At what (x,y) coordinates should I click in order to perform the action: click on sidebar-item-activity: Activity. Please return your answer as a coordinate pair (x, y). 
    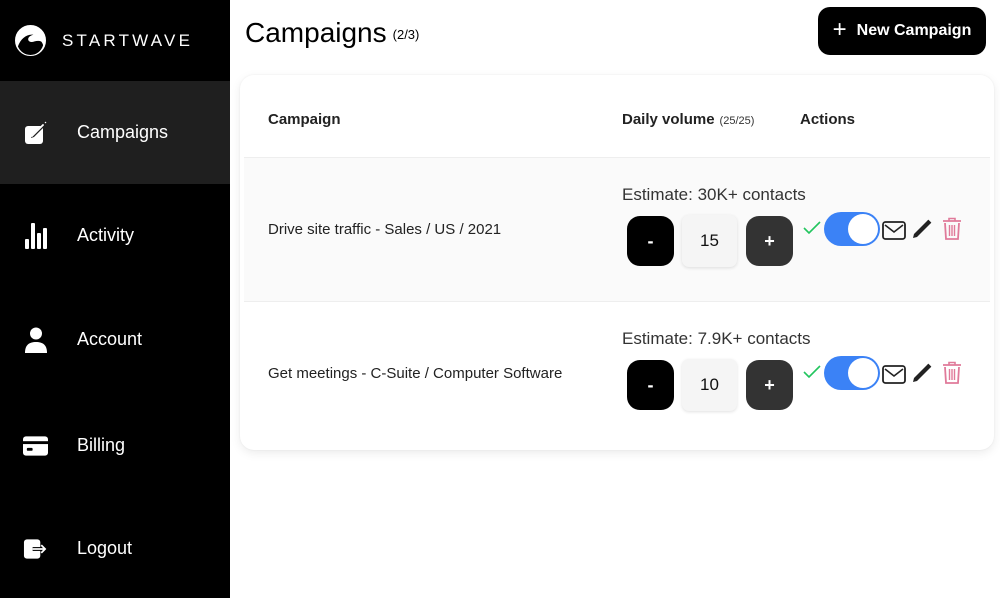
    Looking at the image, I should click on (115, 235).